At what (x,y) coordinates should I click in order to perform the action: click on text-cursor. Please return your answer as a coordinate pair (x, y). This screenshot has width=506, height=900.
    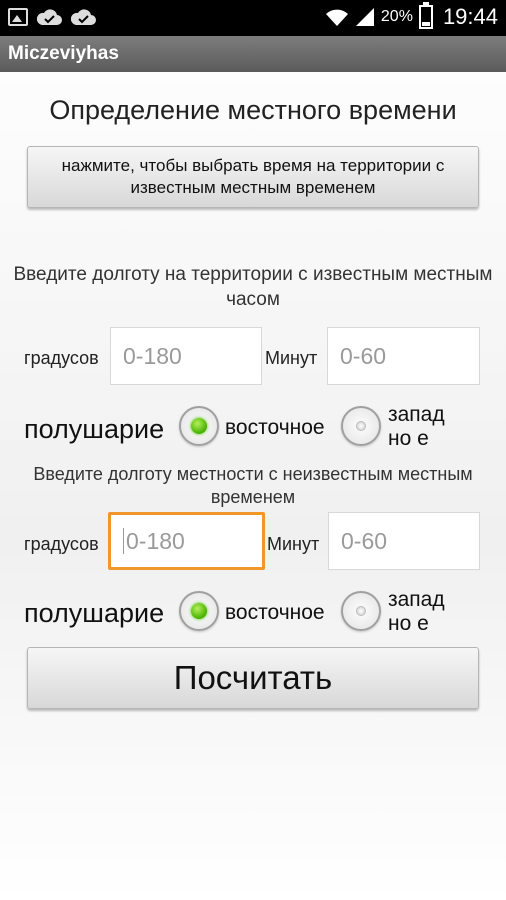
    Looking at the image, I should click on (123, 541).